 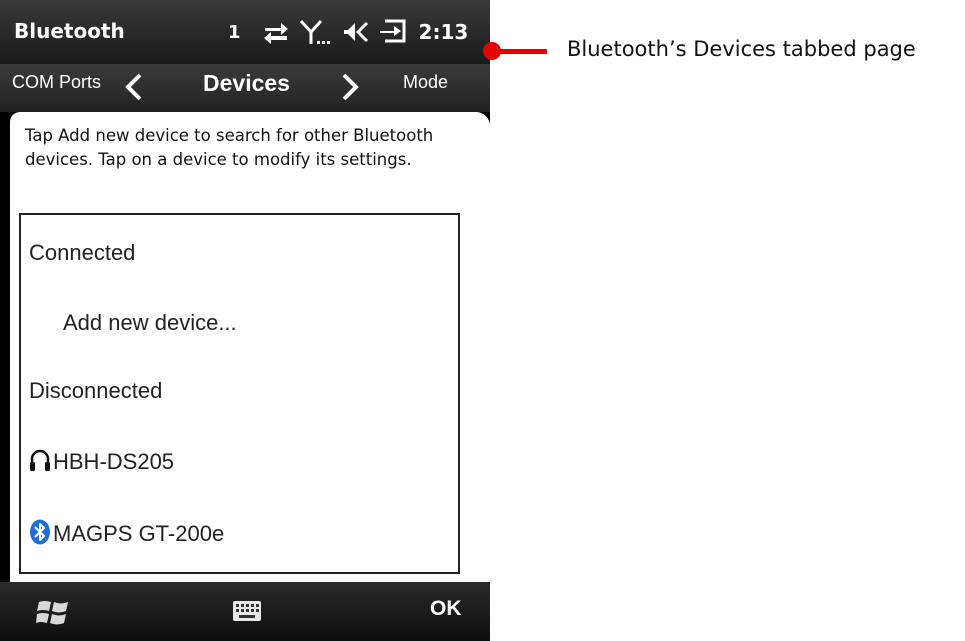 I want to click on status-icons: 1 2:13, so click(x=348, y=32).